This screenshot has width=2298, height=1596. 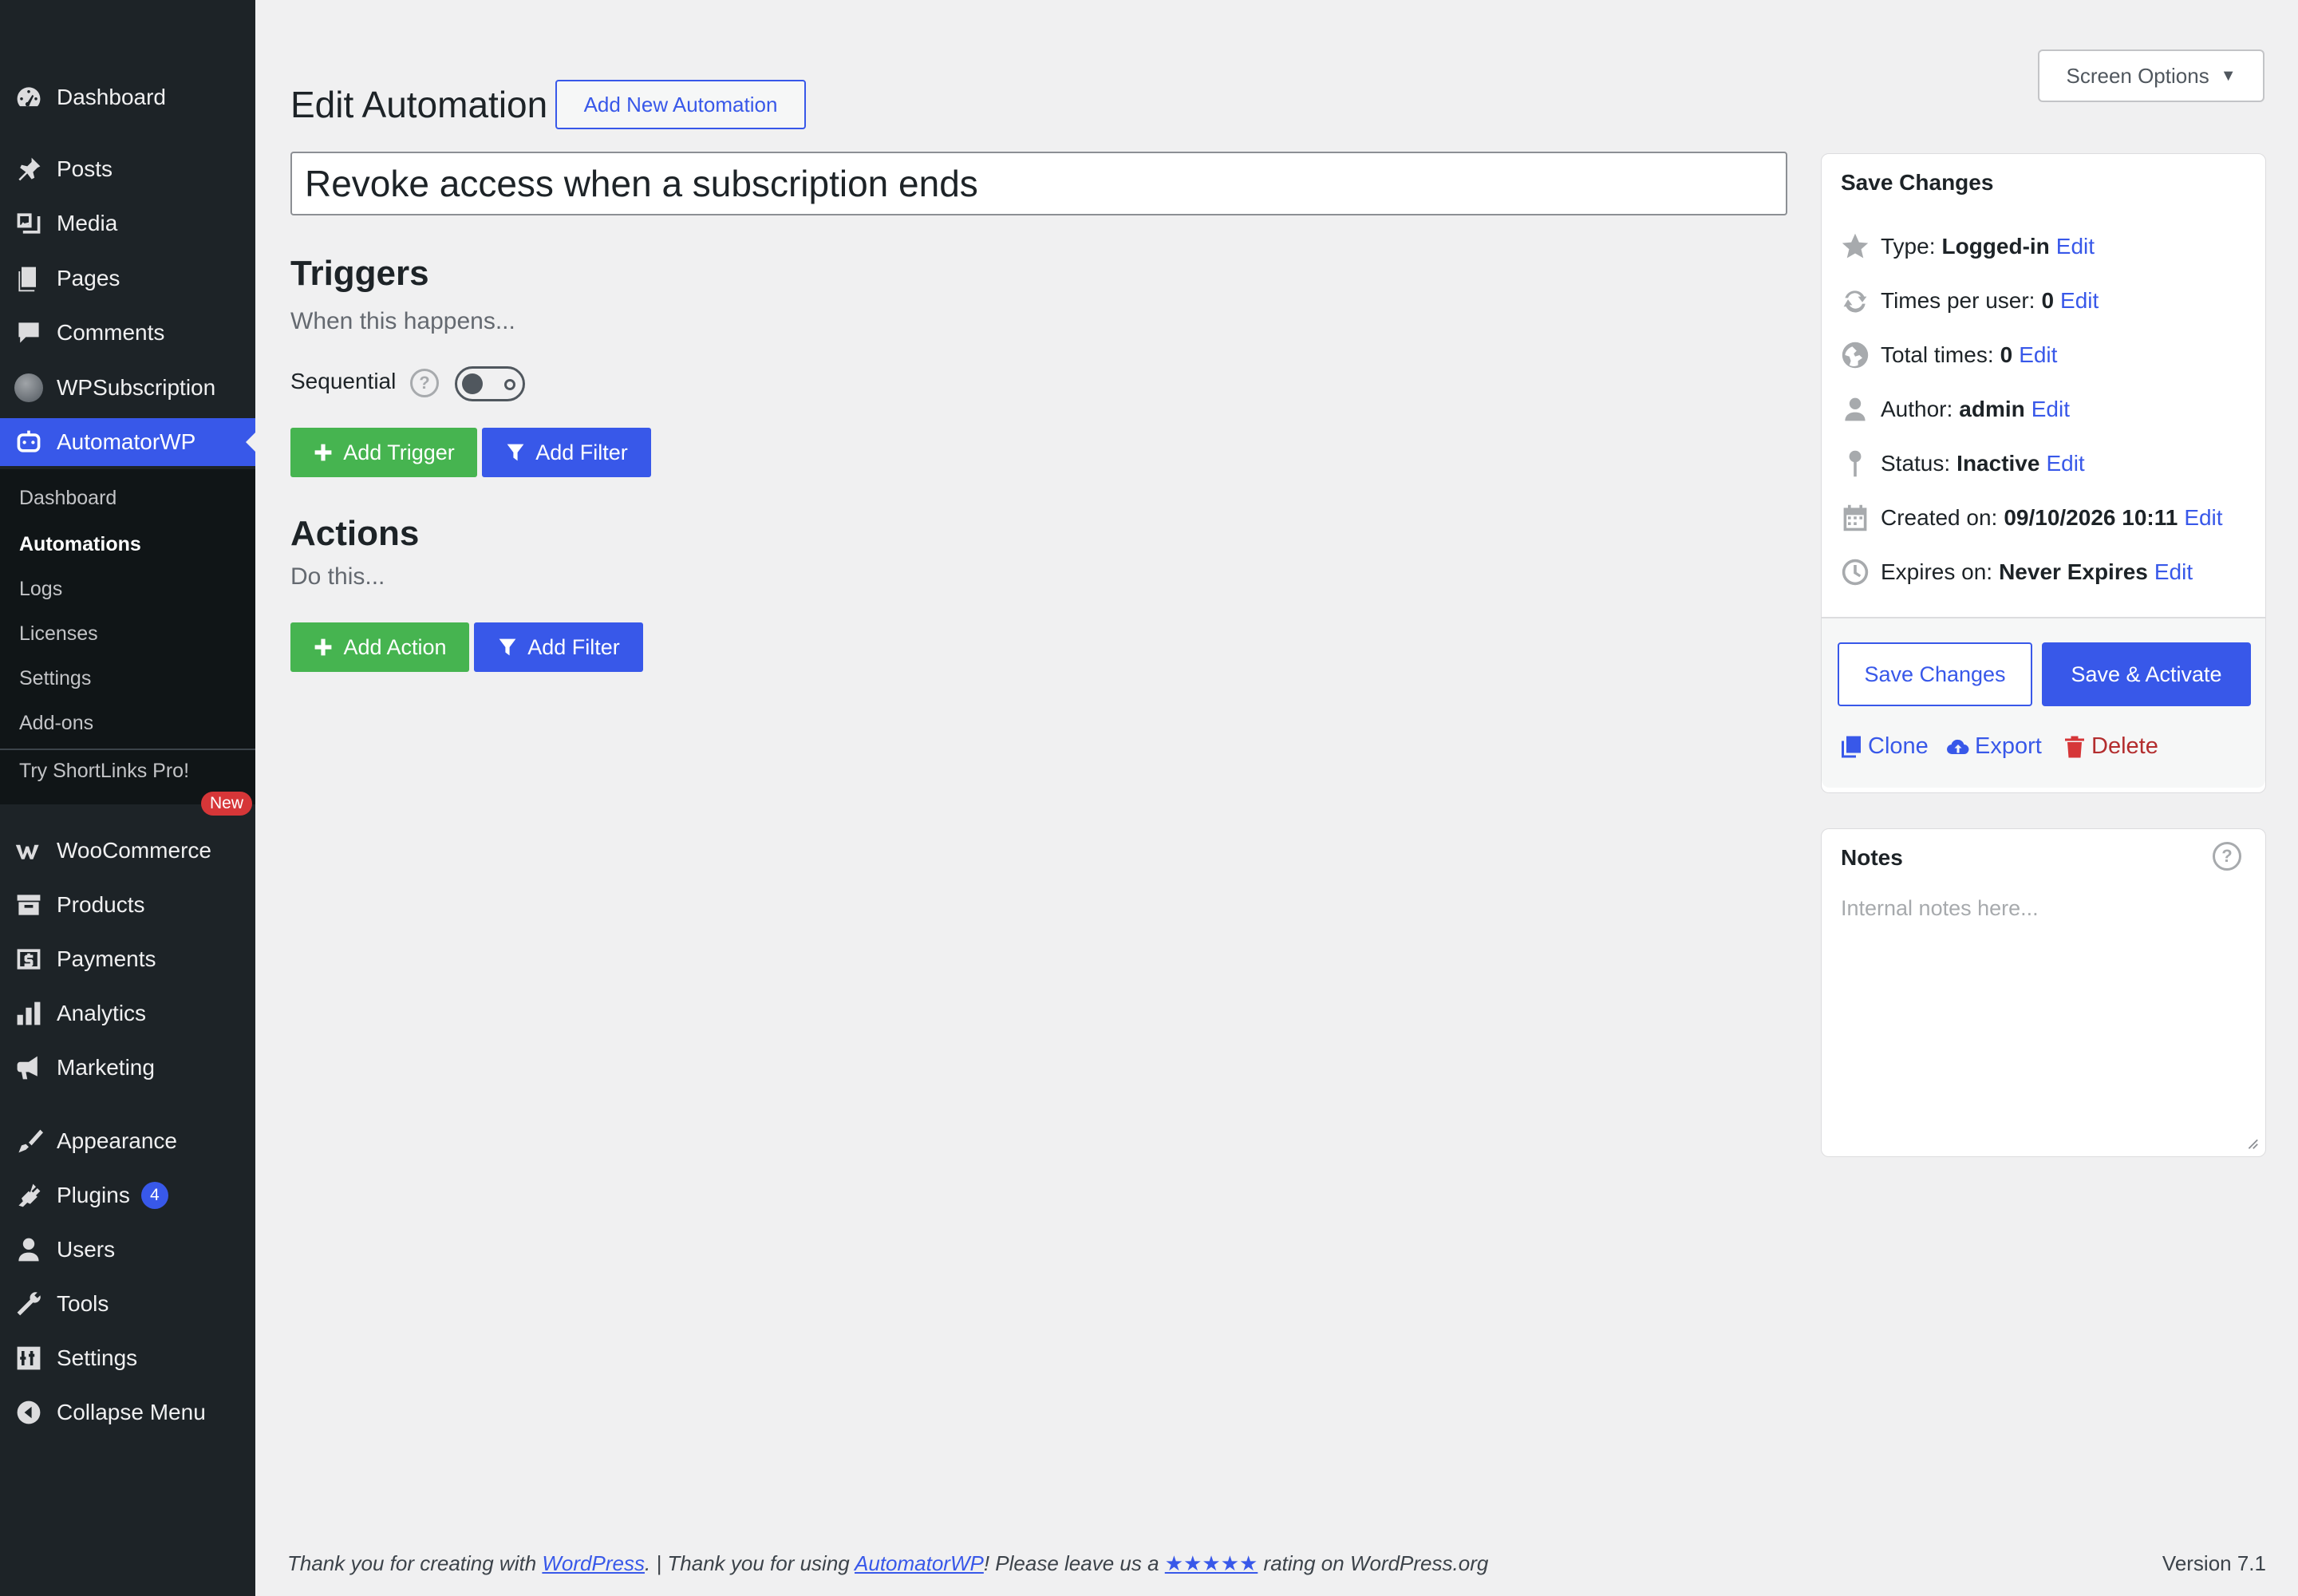 I want to click on submenu-settings: Settings, so click(x=55, y=678).